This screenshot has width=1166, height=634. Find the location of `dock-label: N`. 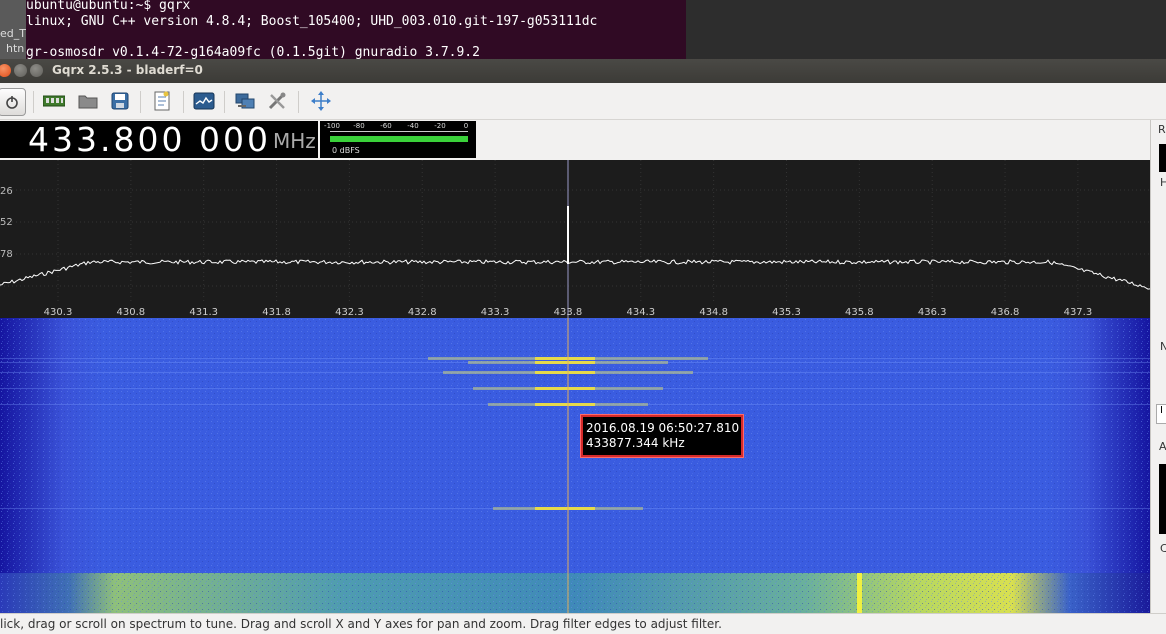

dock-label: N is located at coordinates (1163, 346).